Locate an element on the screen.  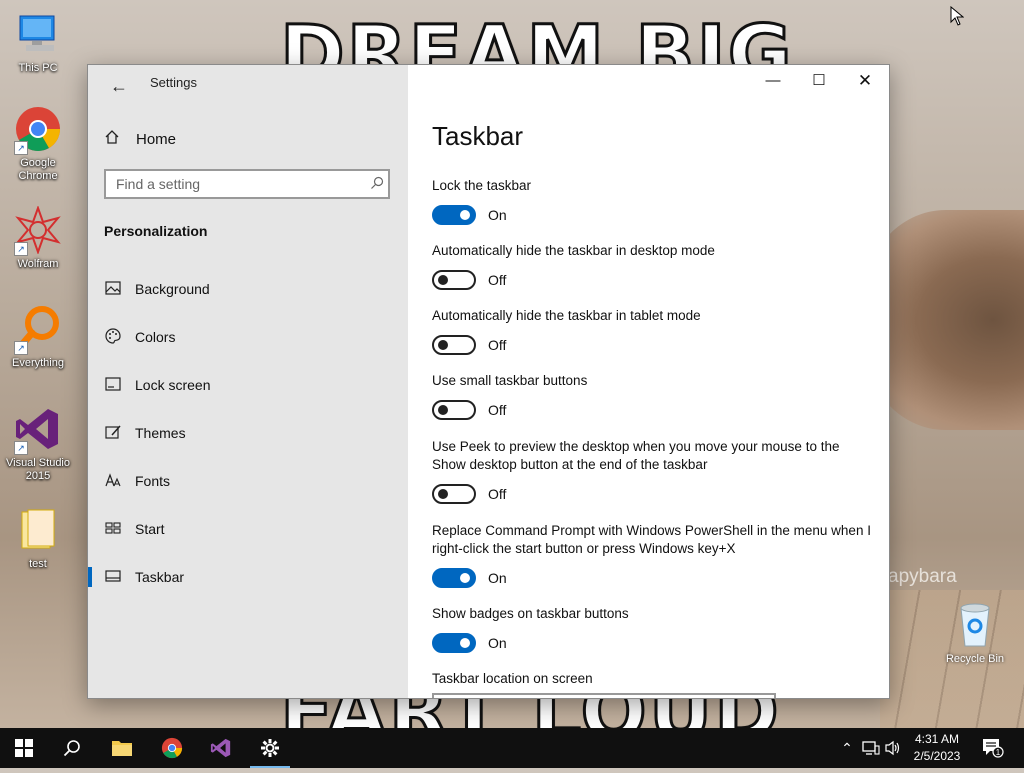
themes-icon is located at coordinates (113, 433).